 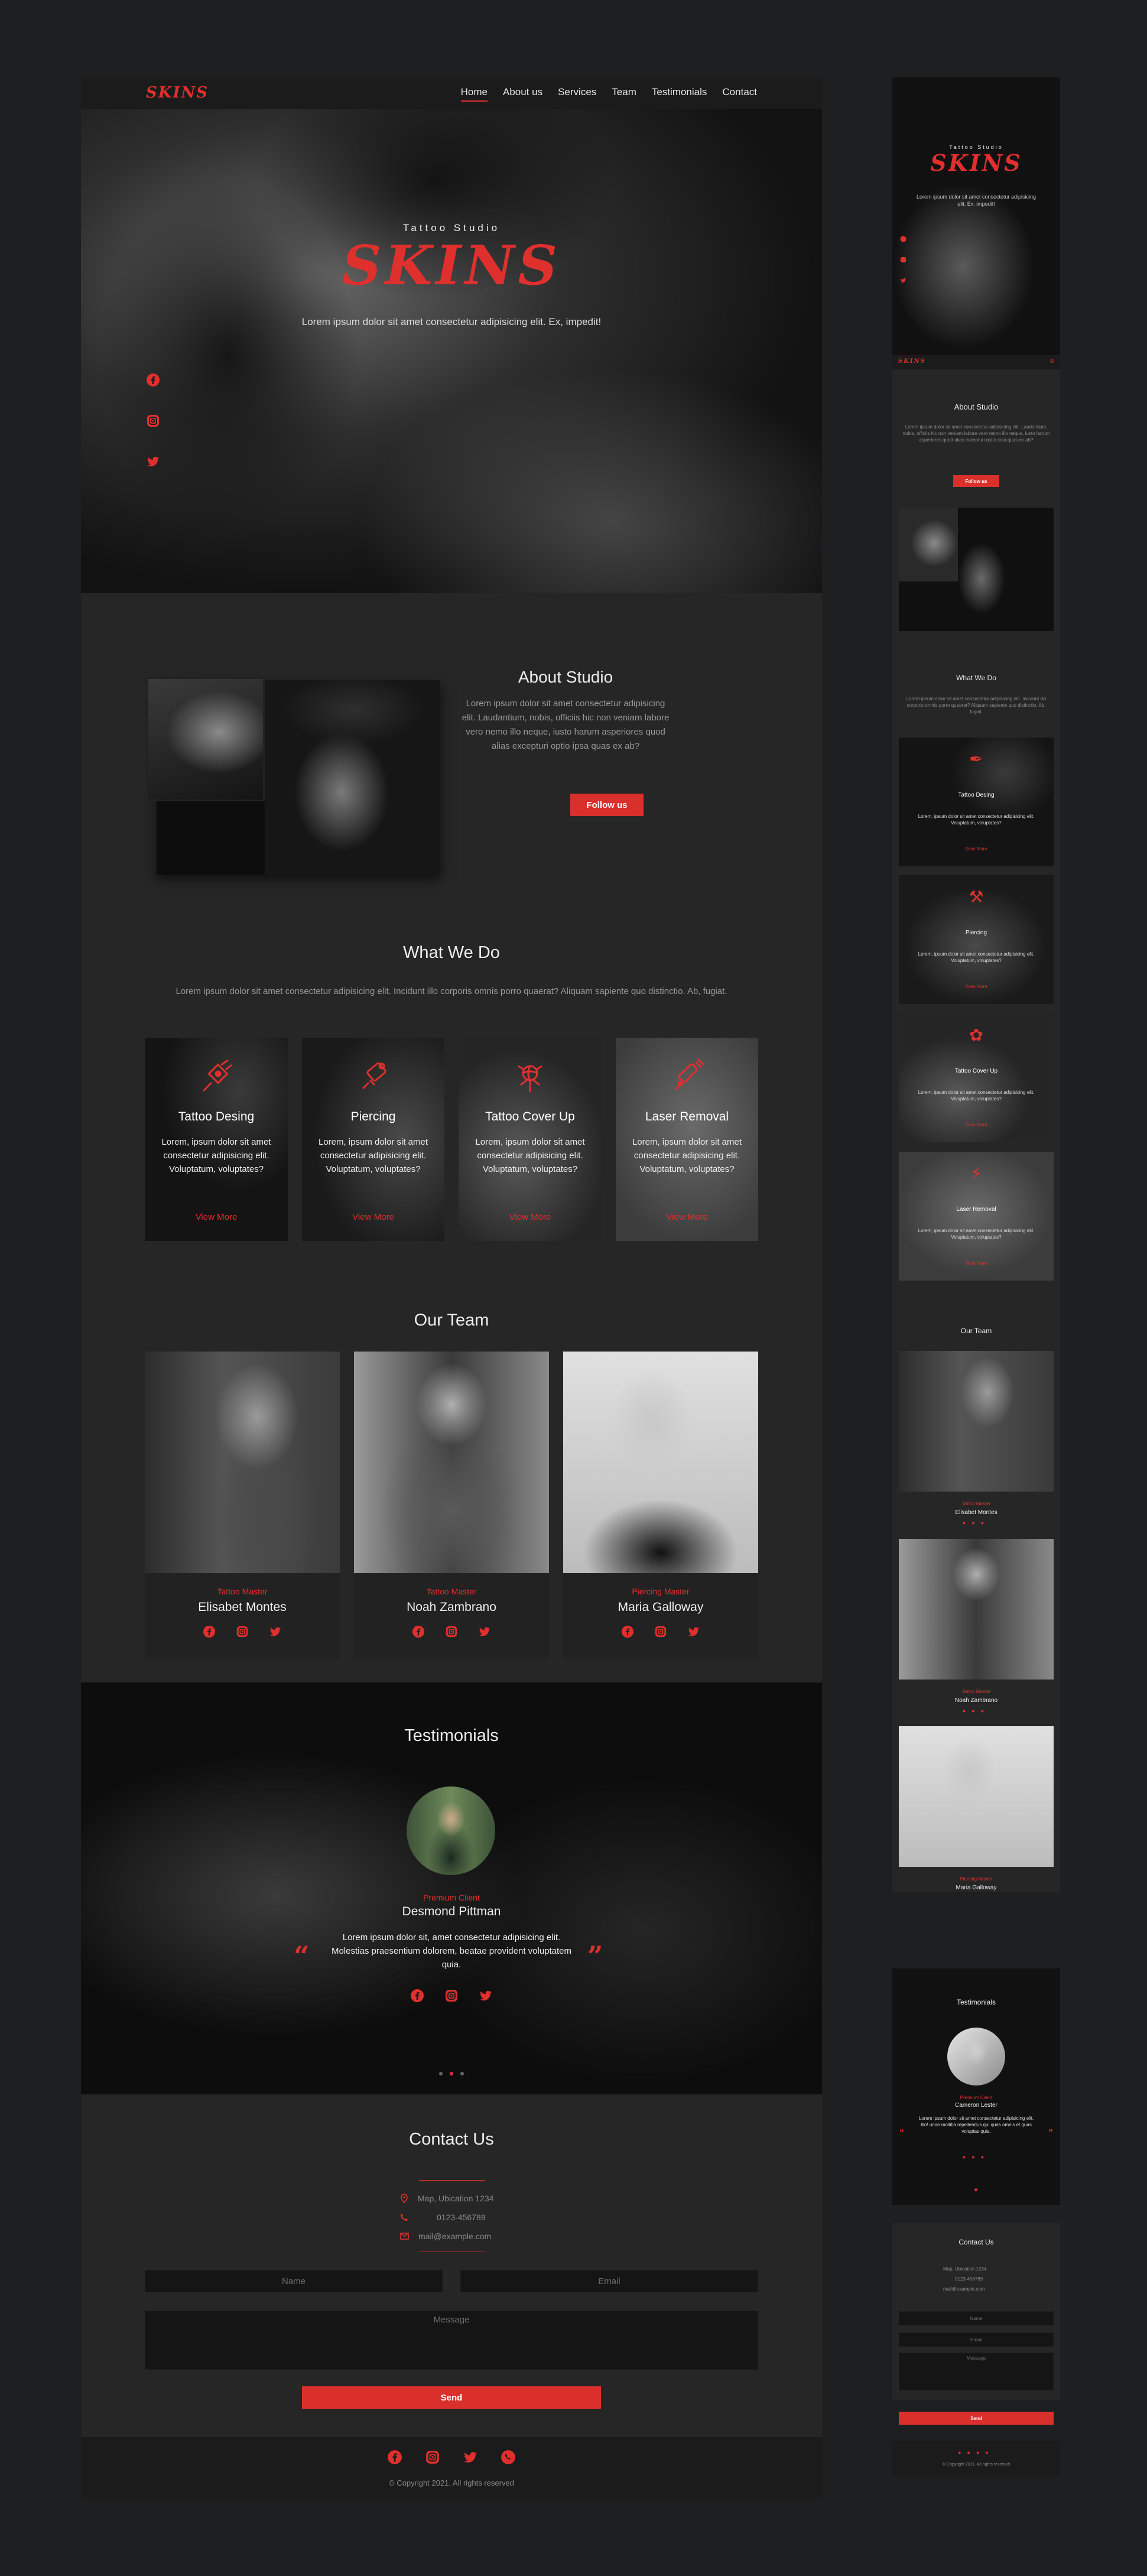 I want to click on team-photo, so click(x=660, y=1462).